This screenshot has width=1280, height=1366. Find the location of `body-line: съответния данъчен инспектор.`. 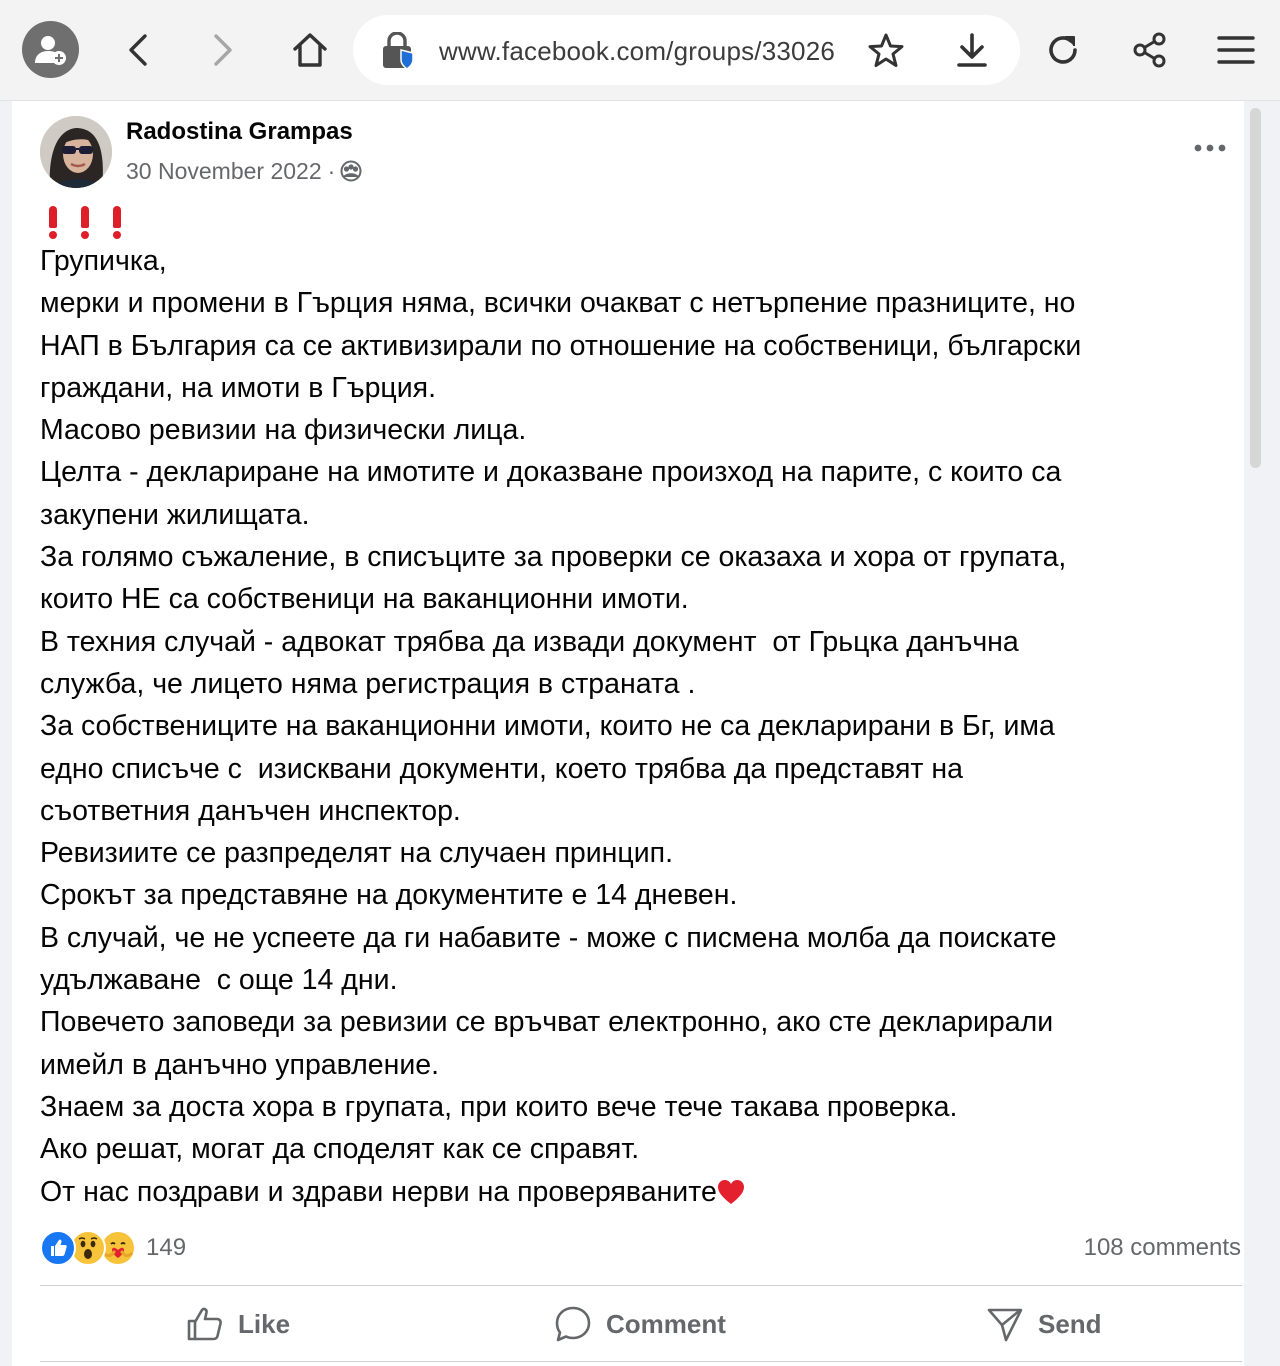

body-line: съответния данъчен инспектор. is located at coordinates (250, 810).